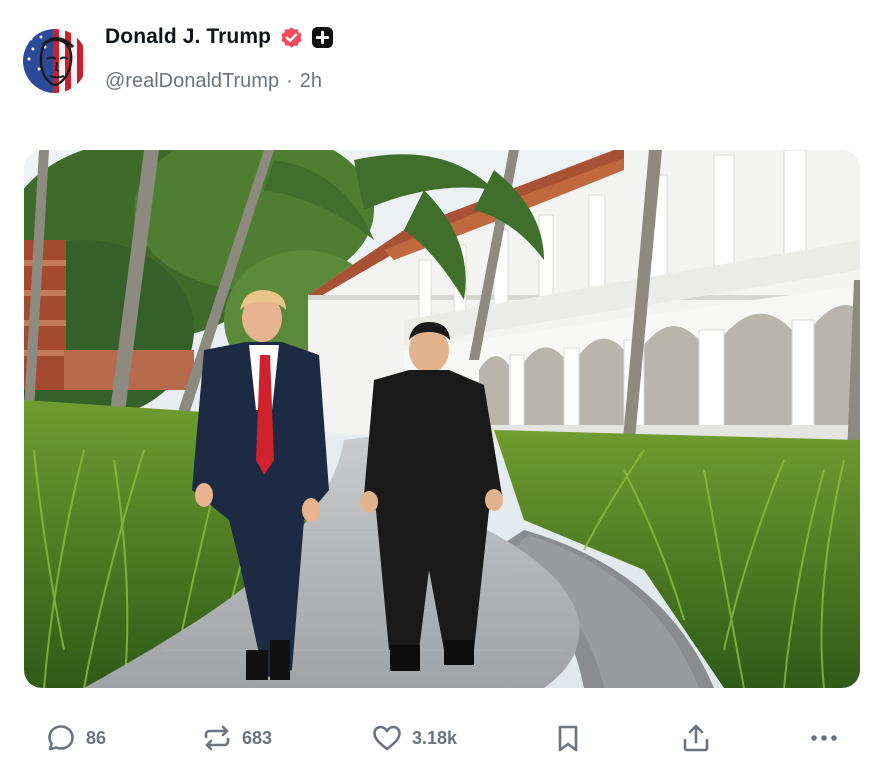 The height and width of the screenshot is (778, 884). Describe the element at coordinates (96, 737) in the screenshot. I see `reply-count: 86` at that location.